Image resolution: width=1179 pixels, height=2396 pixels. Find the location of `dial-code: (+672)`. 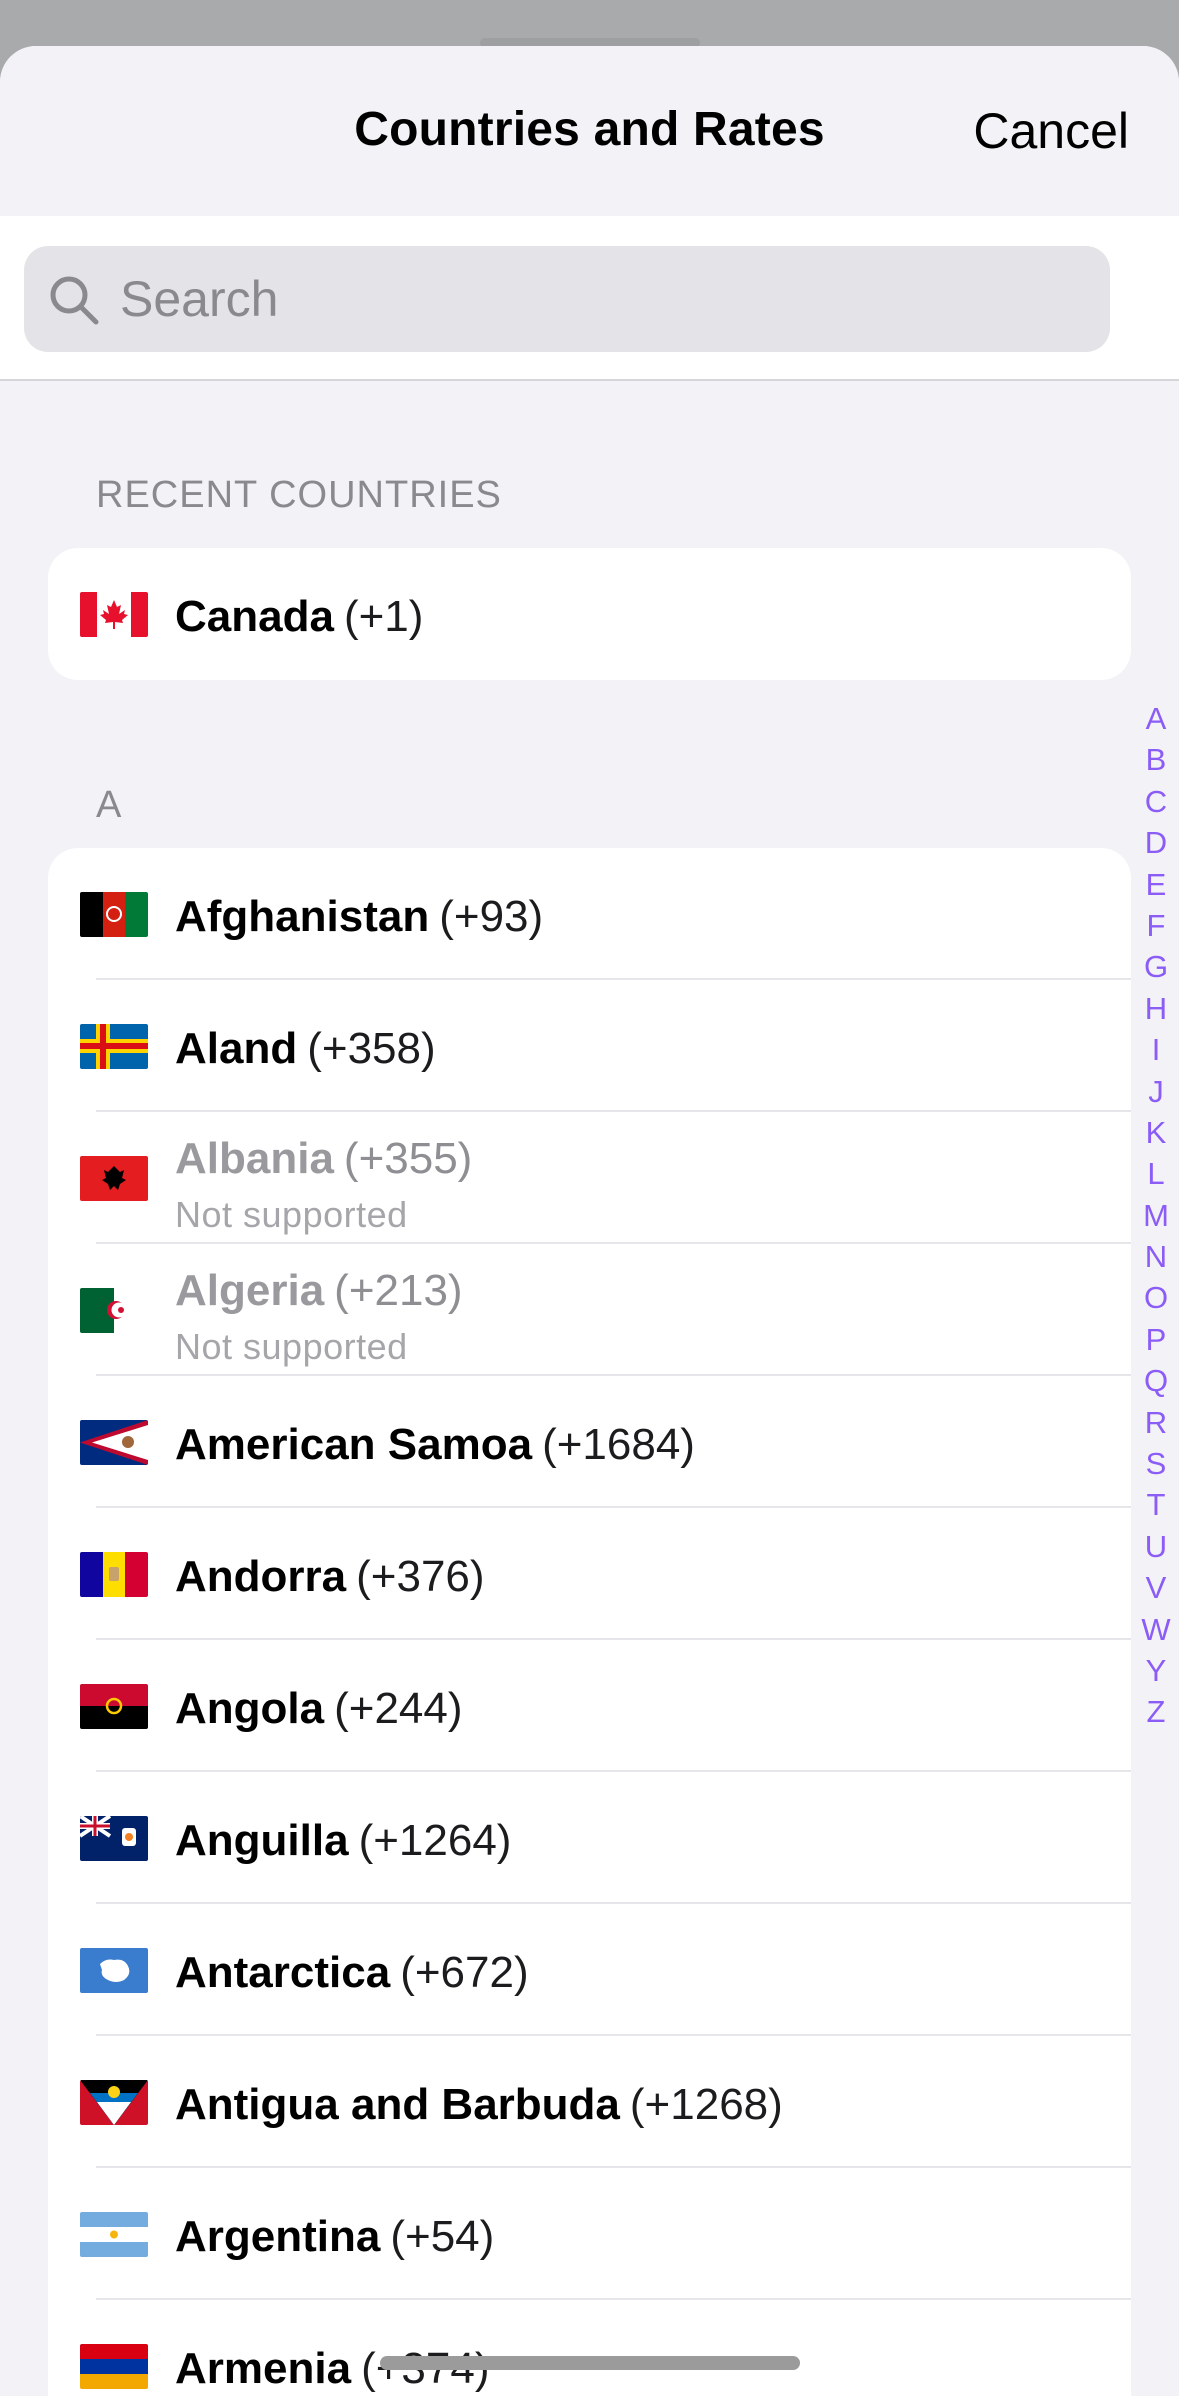

dial-code: (+672) is located at coordinates (464, 1972).